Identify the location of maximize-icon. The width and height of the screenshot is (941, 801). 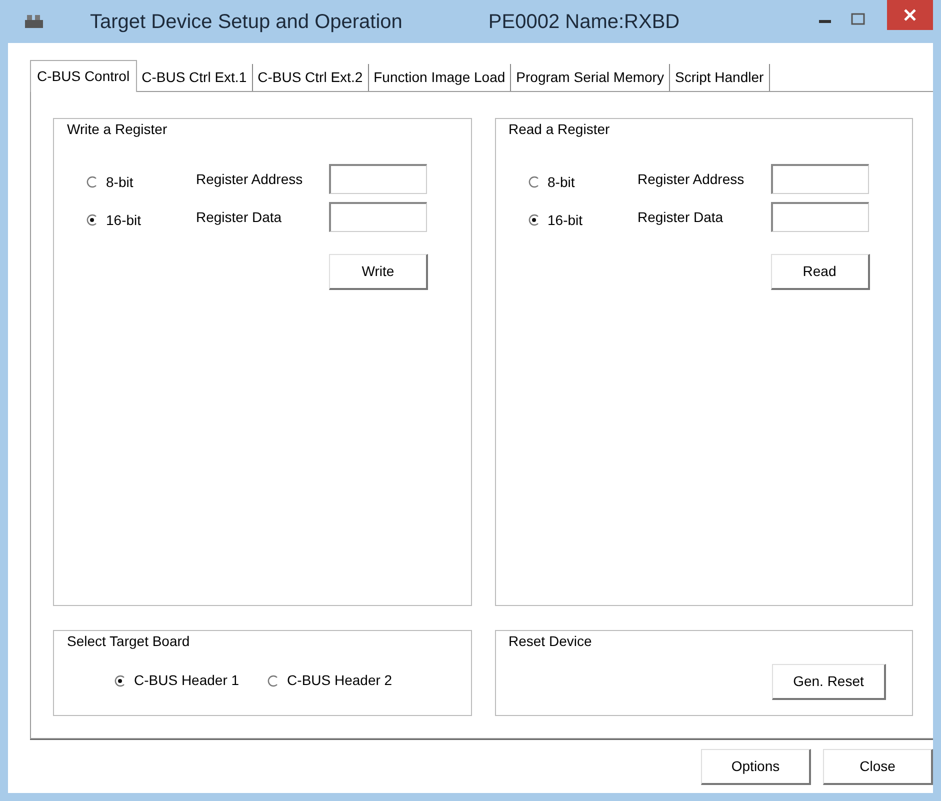
(858, 19).